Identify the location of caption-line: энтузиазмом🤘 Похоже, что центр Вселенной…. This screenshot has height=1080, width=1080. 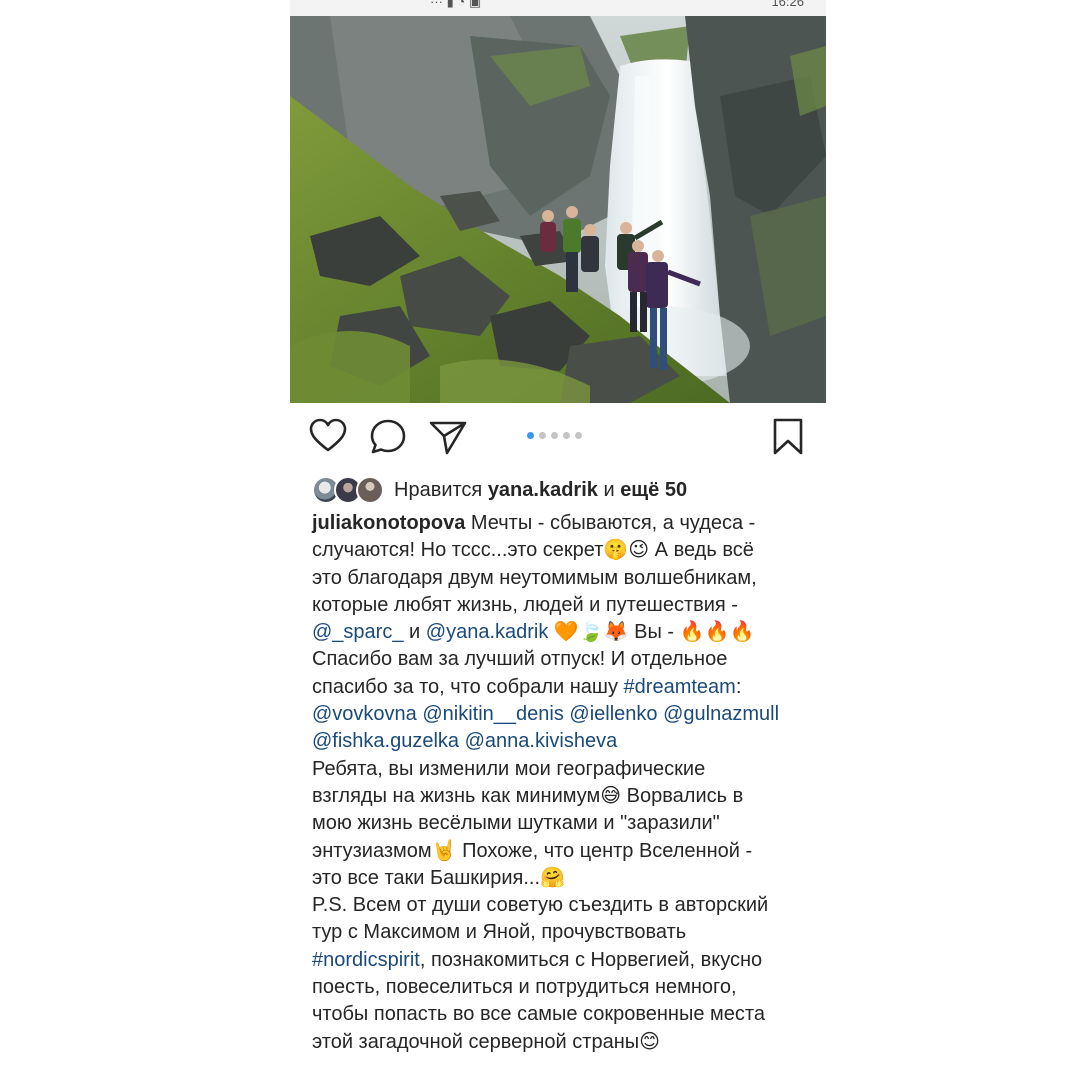
(562, 851).